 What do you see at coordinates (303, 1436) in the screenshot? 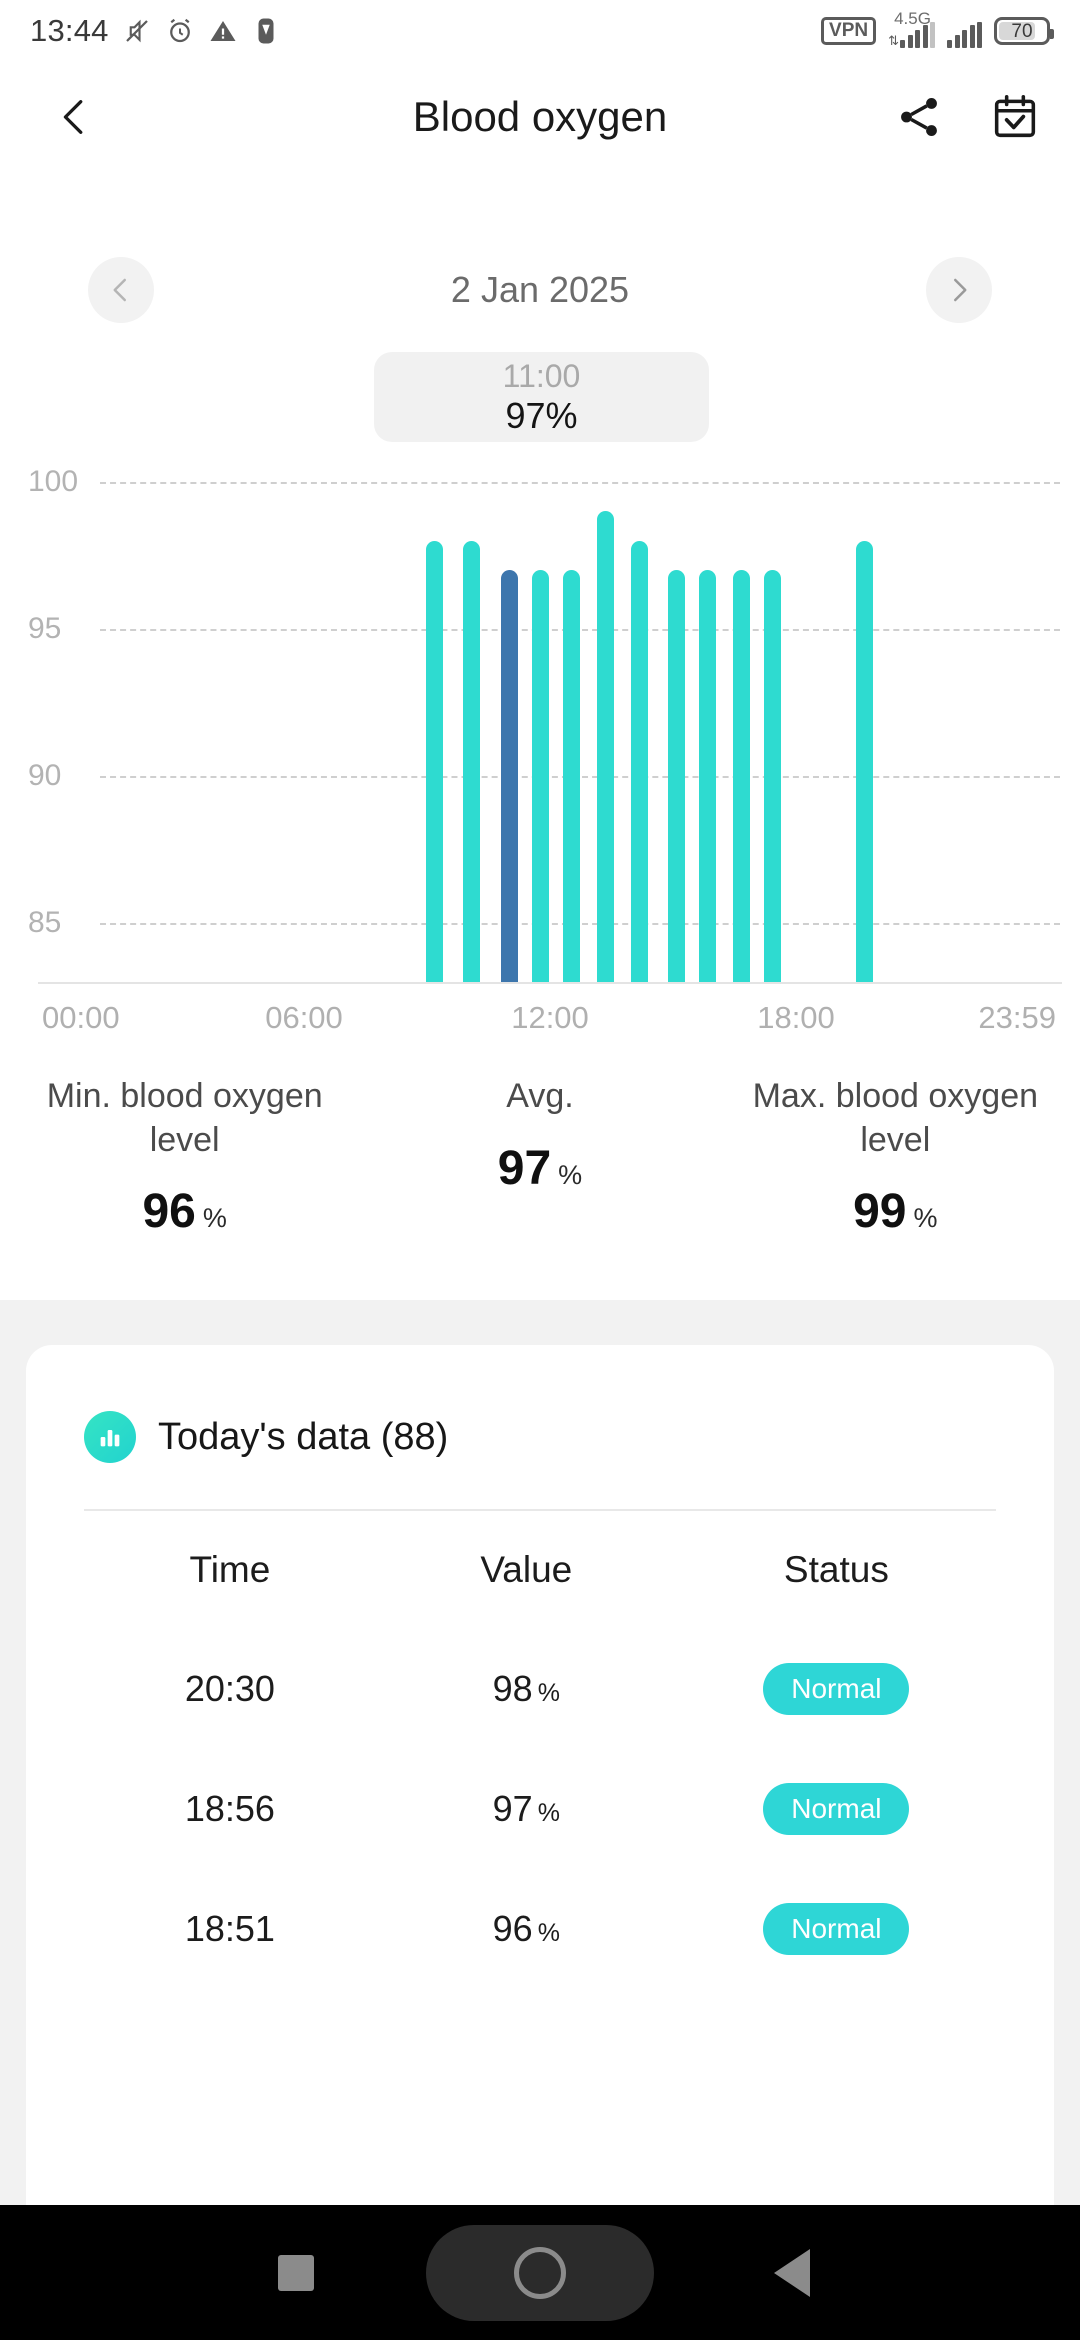
I see `card-title: Today's data (88)` at bounding box center [303, 1436].